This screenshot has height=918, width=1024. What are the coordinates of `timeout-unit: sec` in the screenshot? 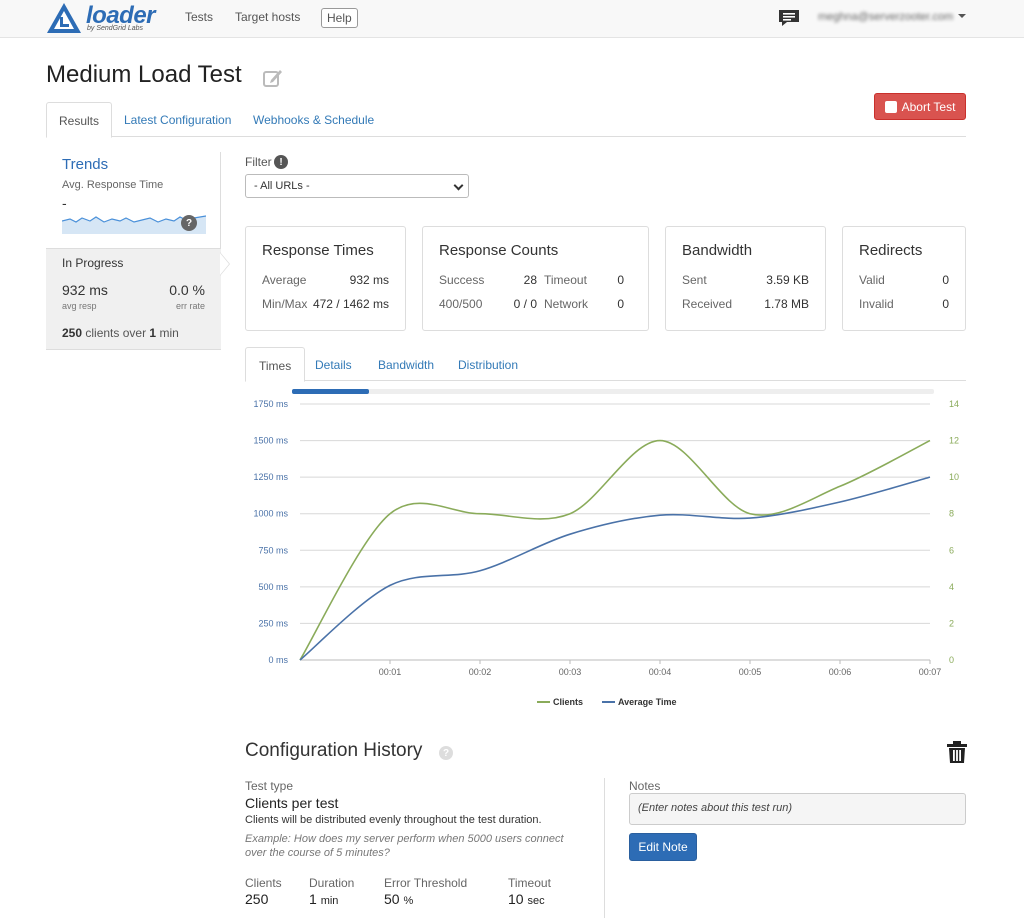 It's located at (536, 901).